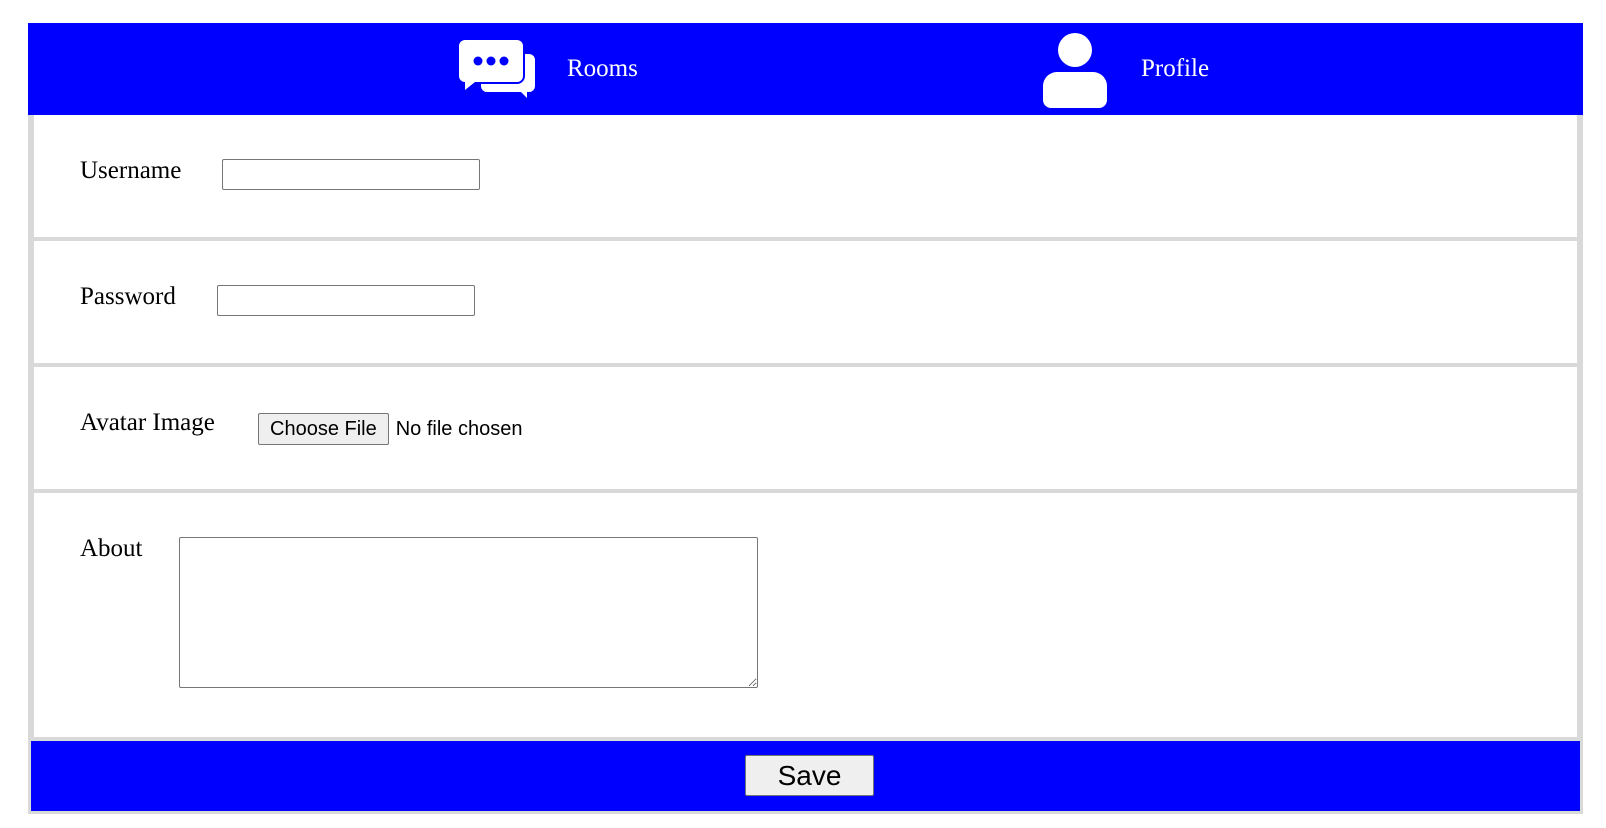 The image size is (1606, 828). What do you see at coordinates (805, 69) in the screenshot?
I see `top-navigation: Rooms Profile` at bounding box center [805, 69].